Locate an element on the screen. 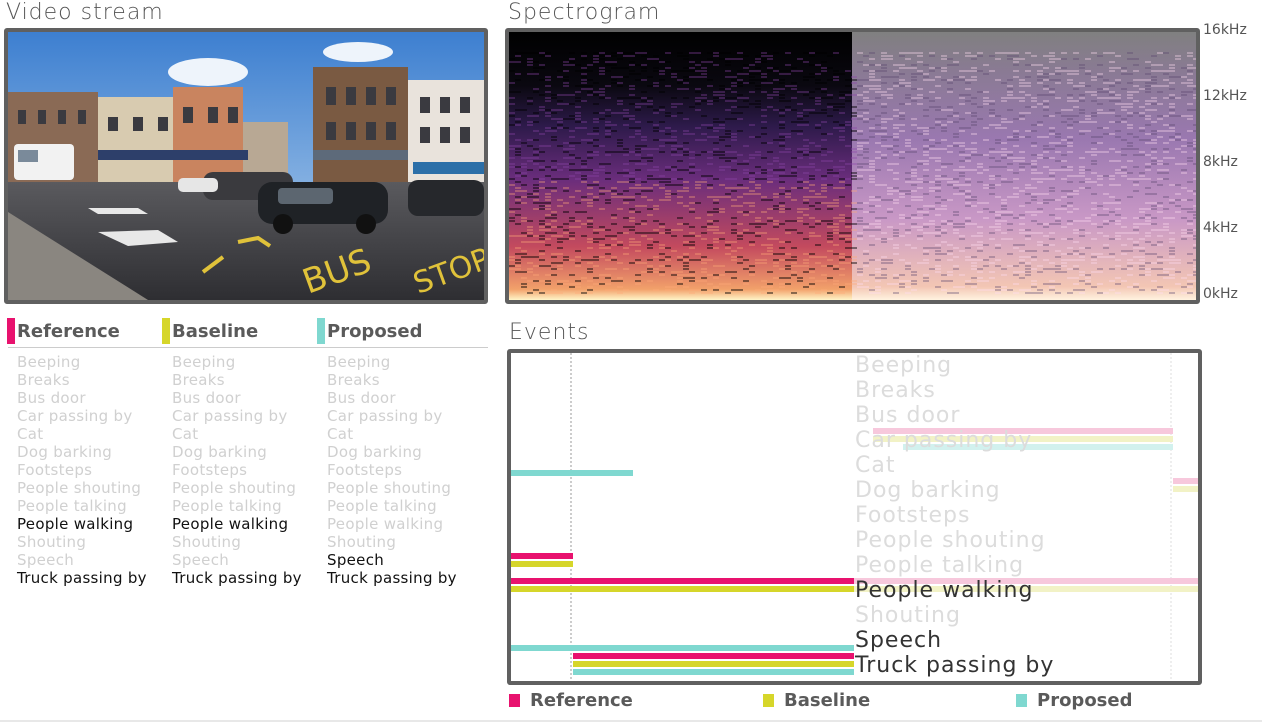 Image resolution: width=1262 pixels, height=724 pixels. proposed-column-header: Proposed is located at coordinates (370, 331).